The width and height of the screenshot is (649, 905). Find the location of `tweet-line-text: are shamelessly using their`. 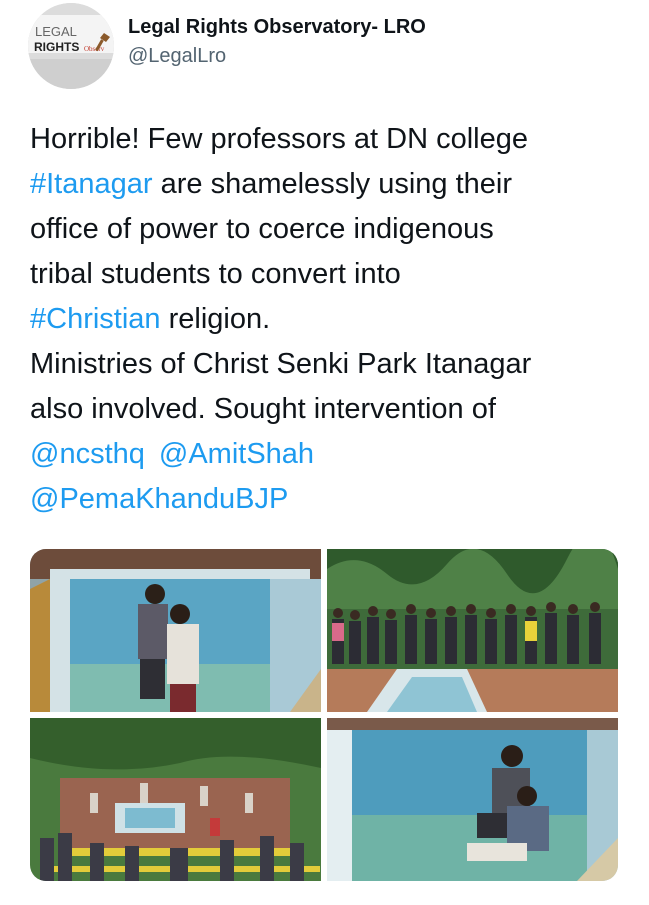

tweet-line-text: are shamelessly using their is located at coordinates (332, 184).